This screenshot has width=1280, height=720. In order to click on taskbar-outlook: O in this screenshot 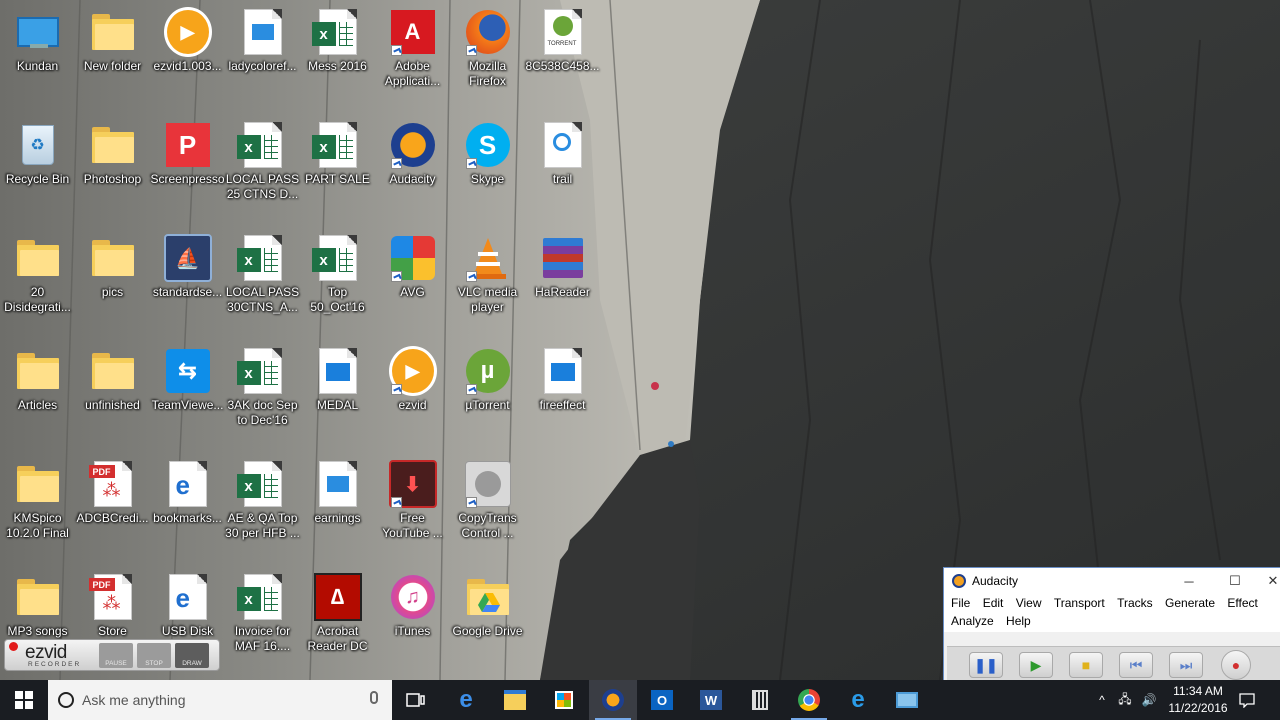, I will do `click(662, 700)`.